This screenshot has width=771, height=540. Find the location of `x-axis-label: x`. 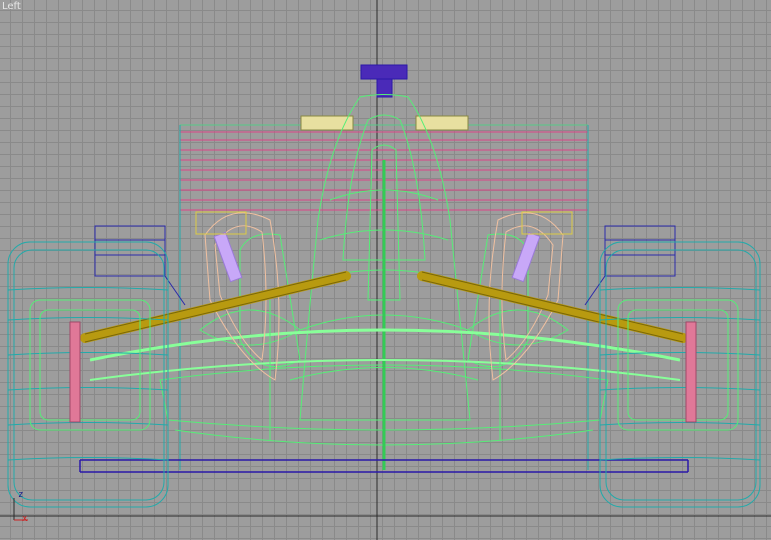

x-axis-label: x is located at coordinates (25, 519).